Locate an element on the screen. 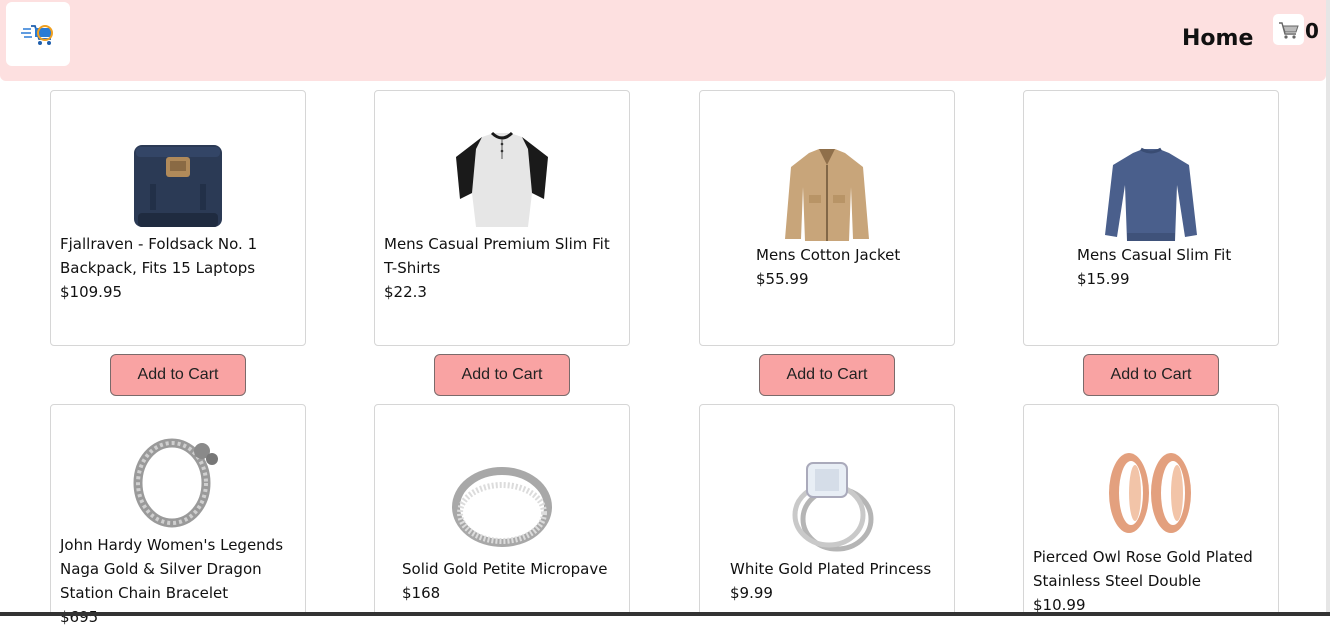 The width and height of the screenshot is (1330, 629). product-title: John Hardy Women's Legends is located at coordinates (172, 545).